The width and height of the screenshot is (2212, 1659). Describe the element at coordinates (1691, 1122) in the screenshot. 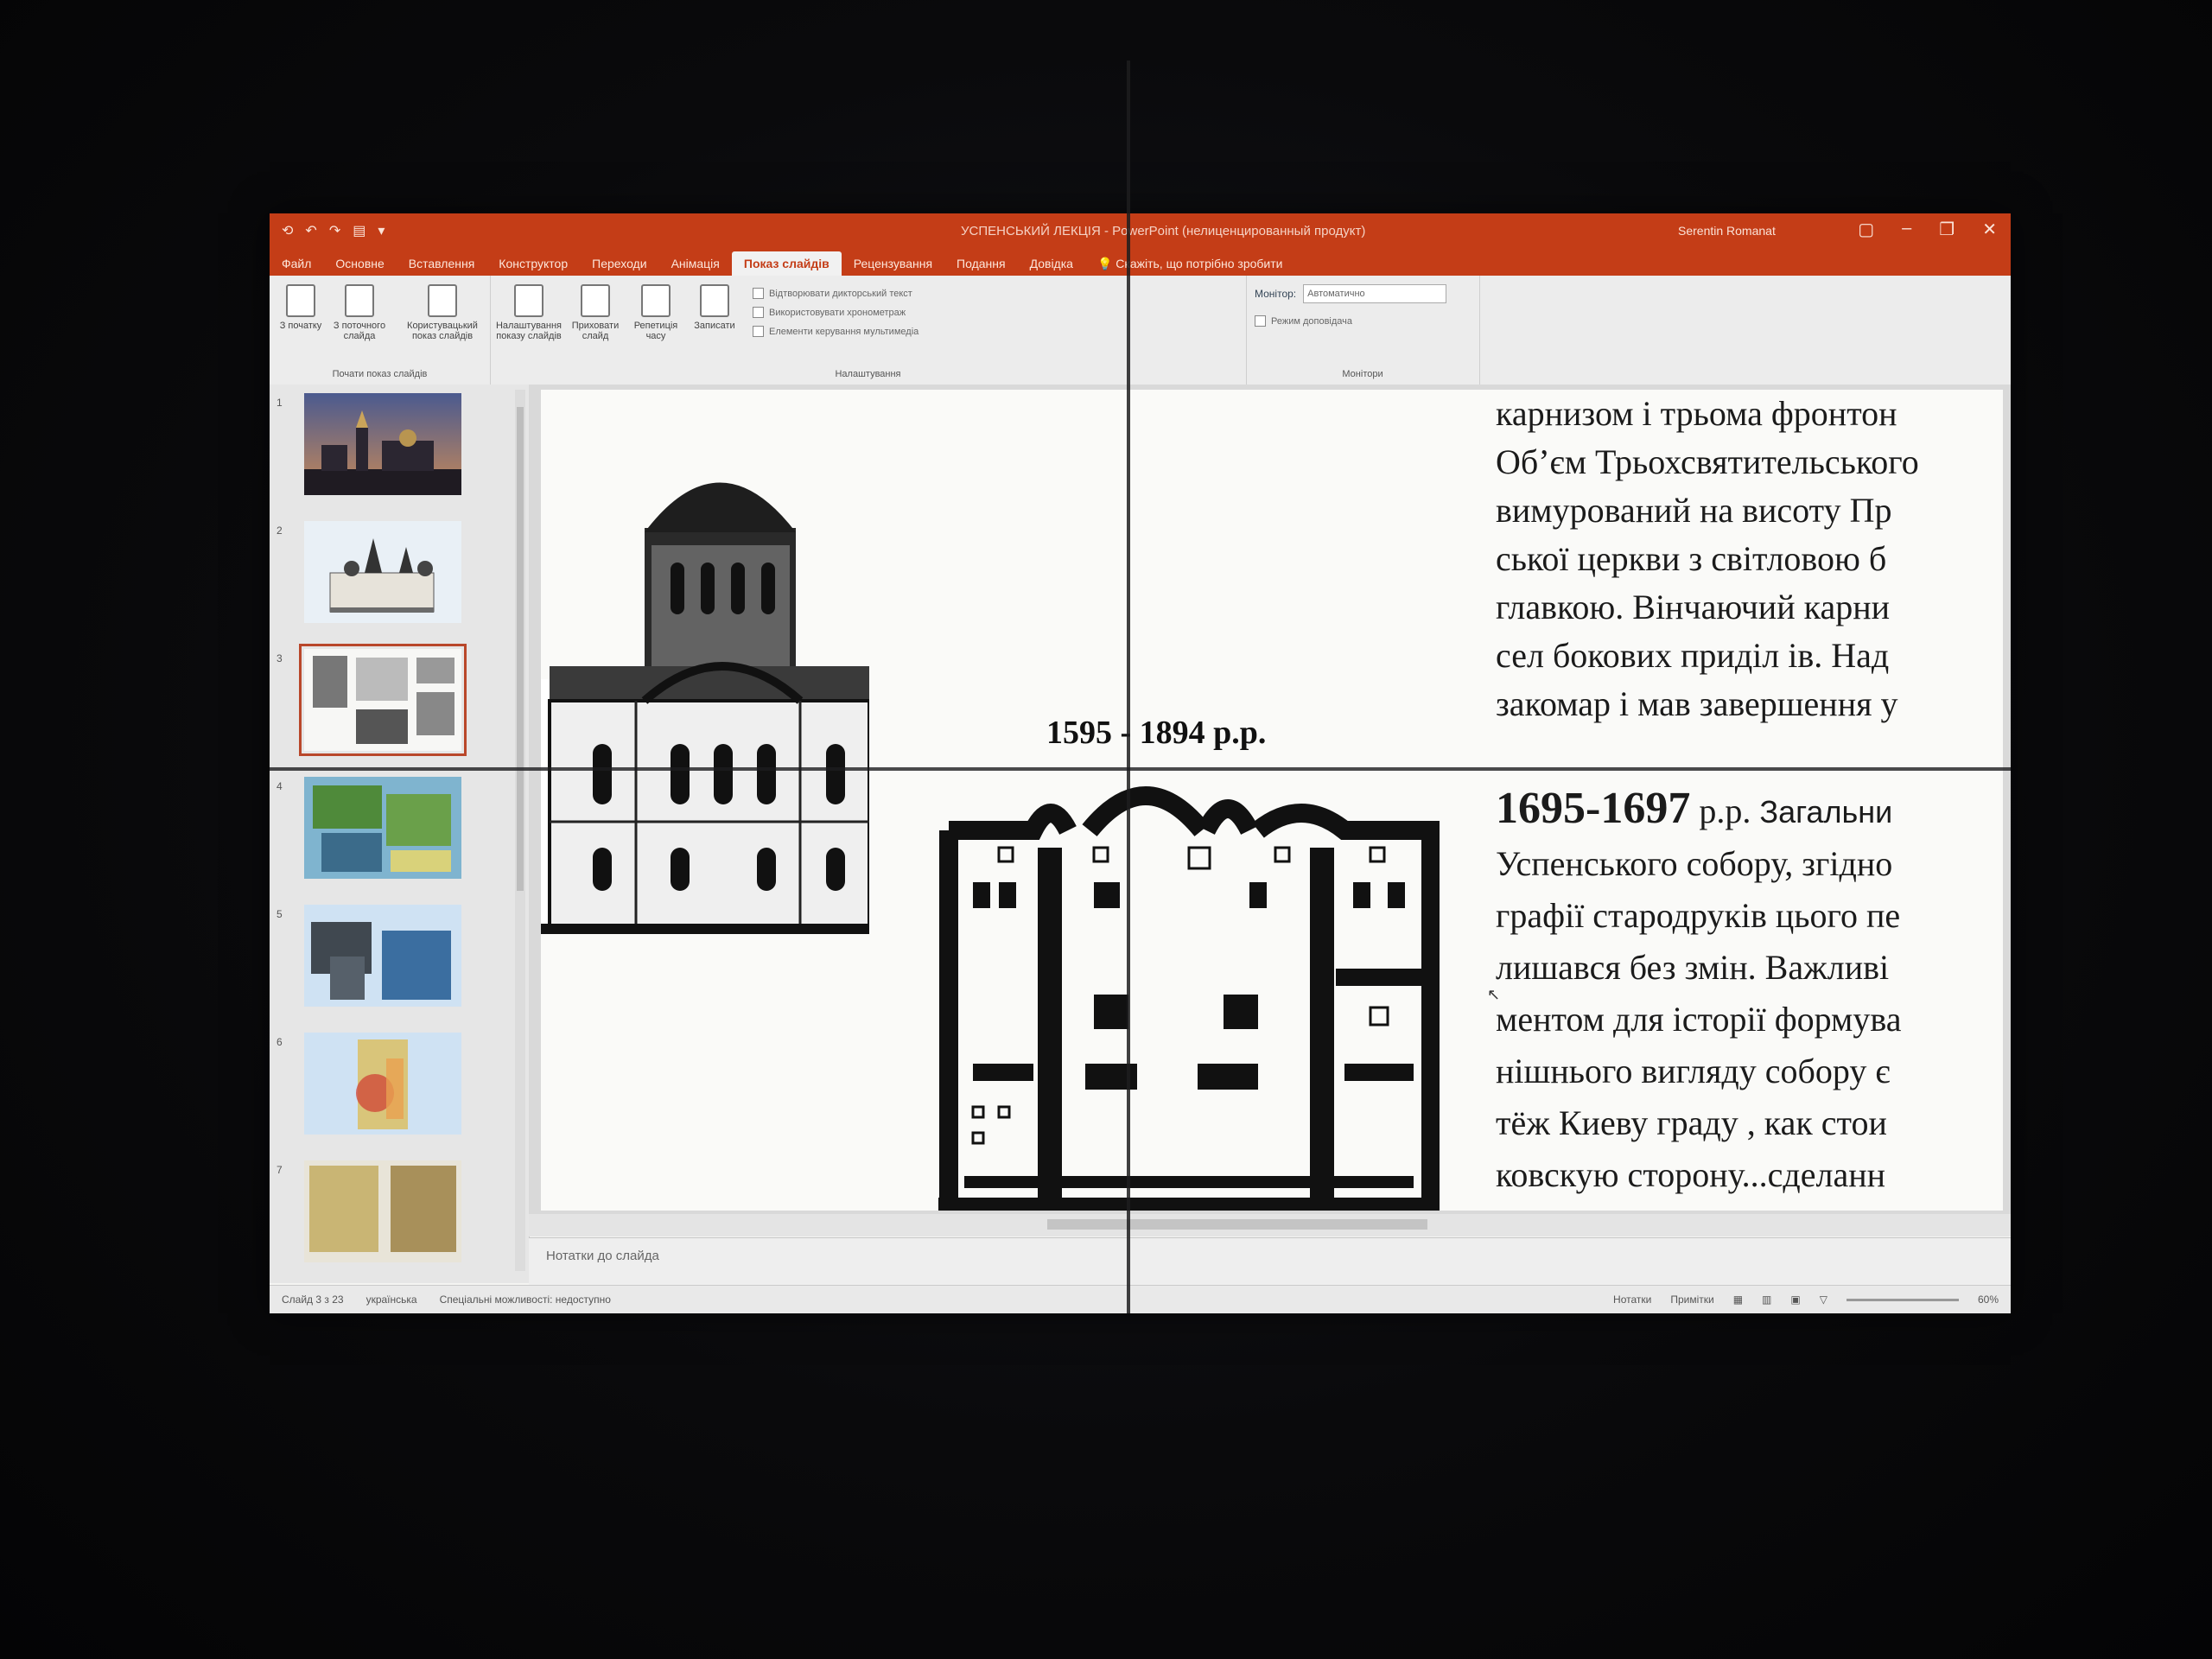

I see `slide-text-line: тёж Киеву граду , как стои` at that location.